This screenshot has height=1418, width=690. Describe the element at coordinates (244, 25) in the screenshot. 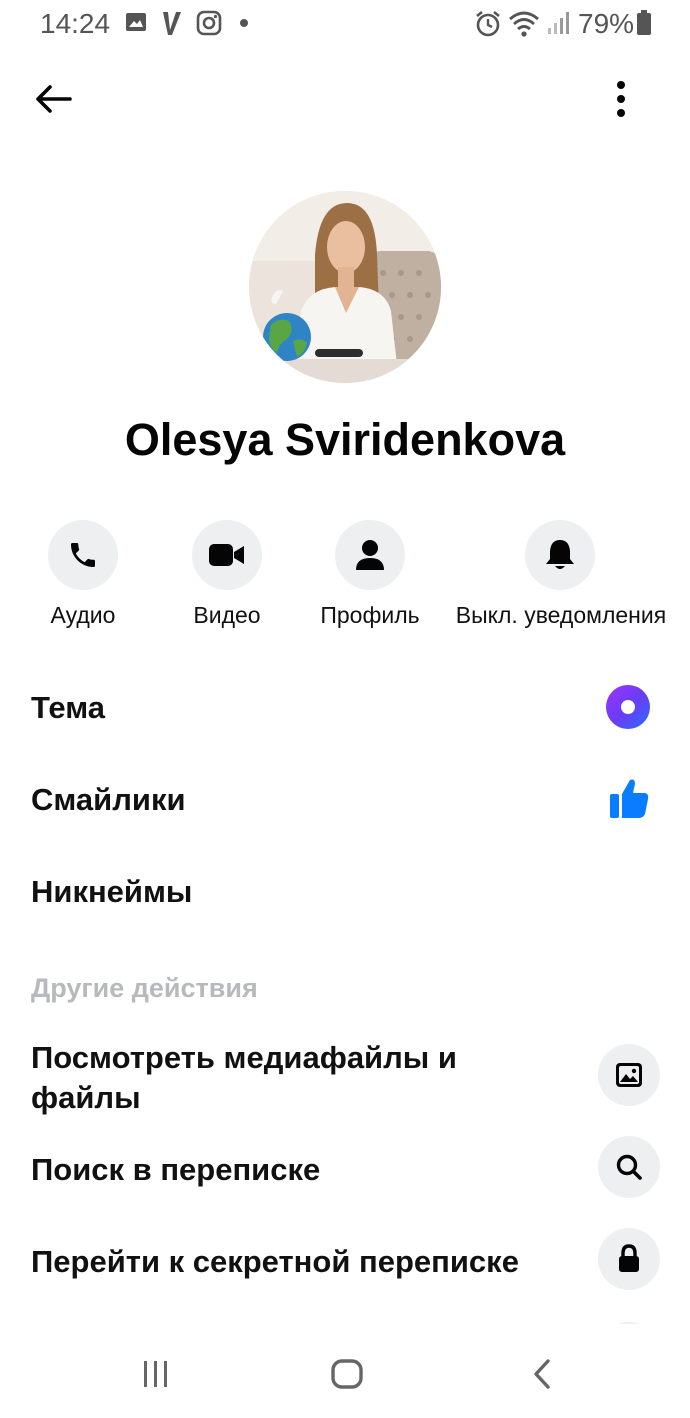

I see `dot-icon` at that location.